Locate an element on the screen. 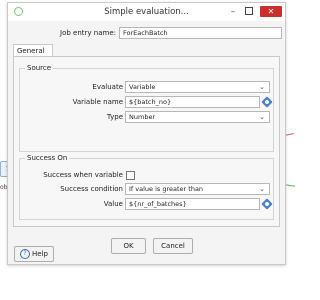  titlebar: Simple evaluation... – ✕ is located at coordinates (146, 12).